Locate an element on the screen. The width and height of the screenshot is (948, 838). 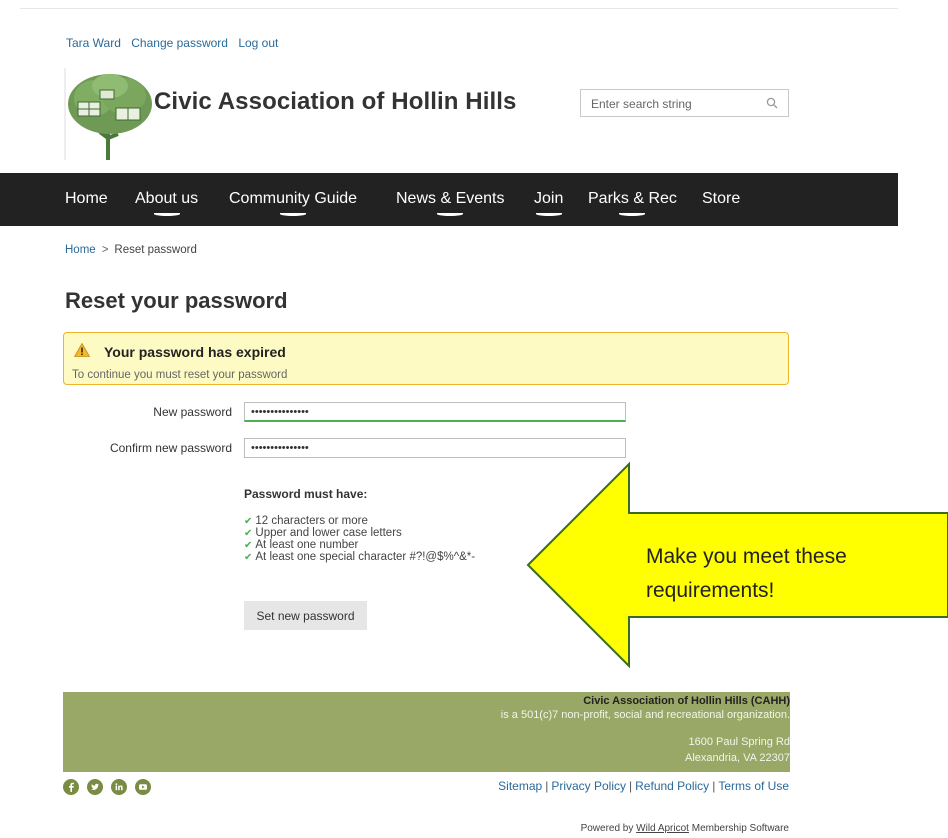
user-links: Tara Ward Change password Log out is located at coordinates (175, 43).